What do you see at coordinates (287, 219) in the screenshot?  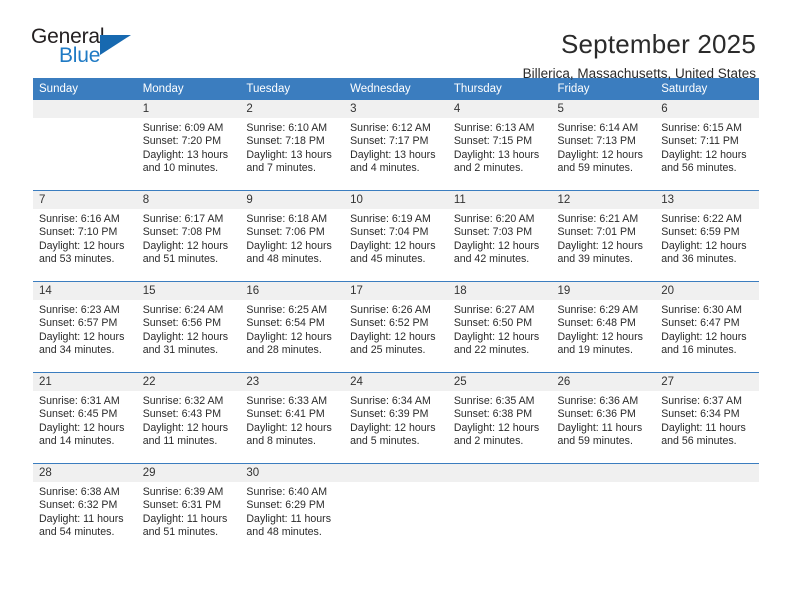 I see `sunrise-text: Sunrise: 6:18 AM` at bounding box center [287, 219].